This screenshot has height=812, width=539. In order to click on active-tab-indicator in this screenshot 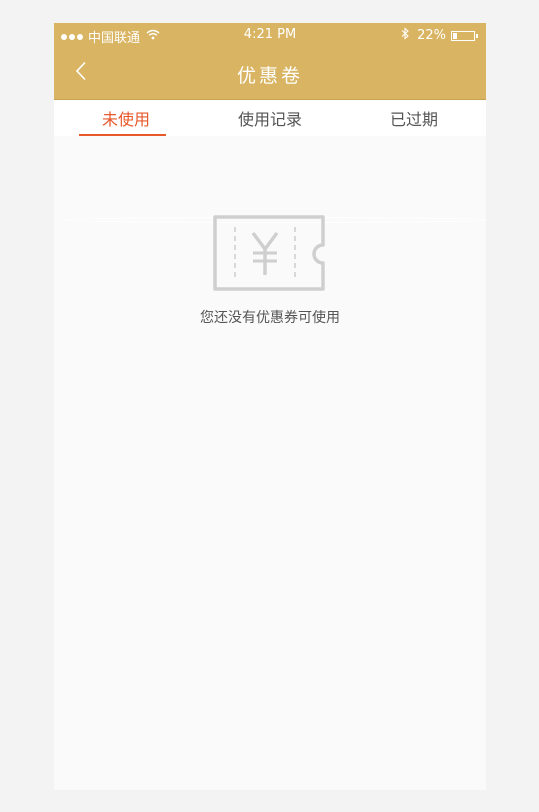, I will do `click(122, 135)`.